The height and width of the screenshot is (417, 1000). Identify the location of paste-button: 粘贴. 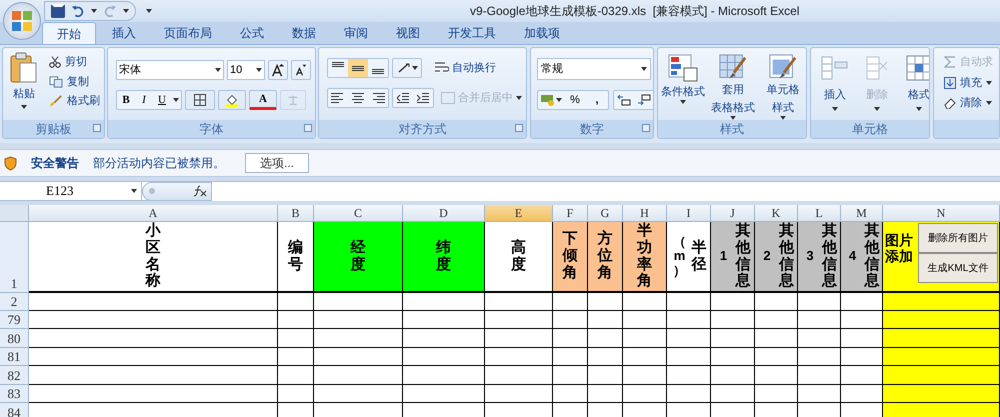
(24, 80).